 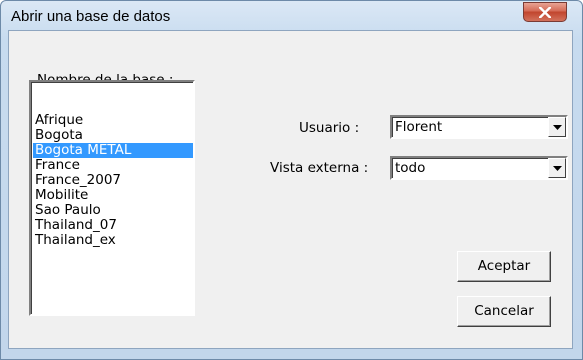 I want to click on database-list-item: Thailand_07, so click(x=113, y=225).